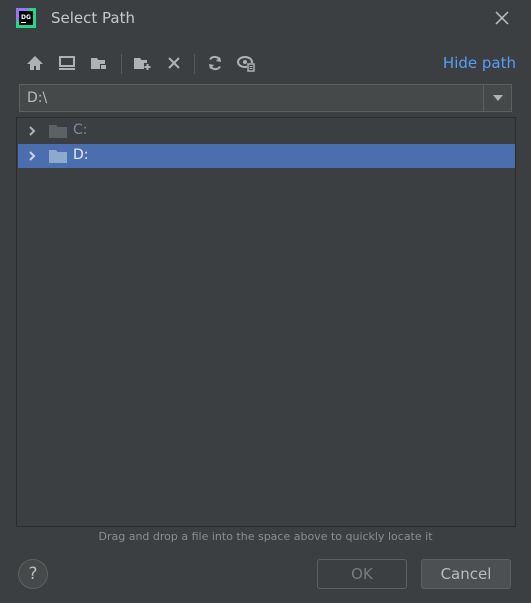 This screenshot has width=531, height=603. I want to click on tree-item-d-drive: D:, so click(266, 156).